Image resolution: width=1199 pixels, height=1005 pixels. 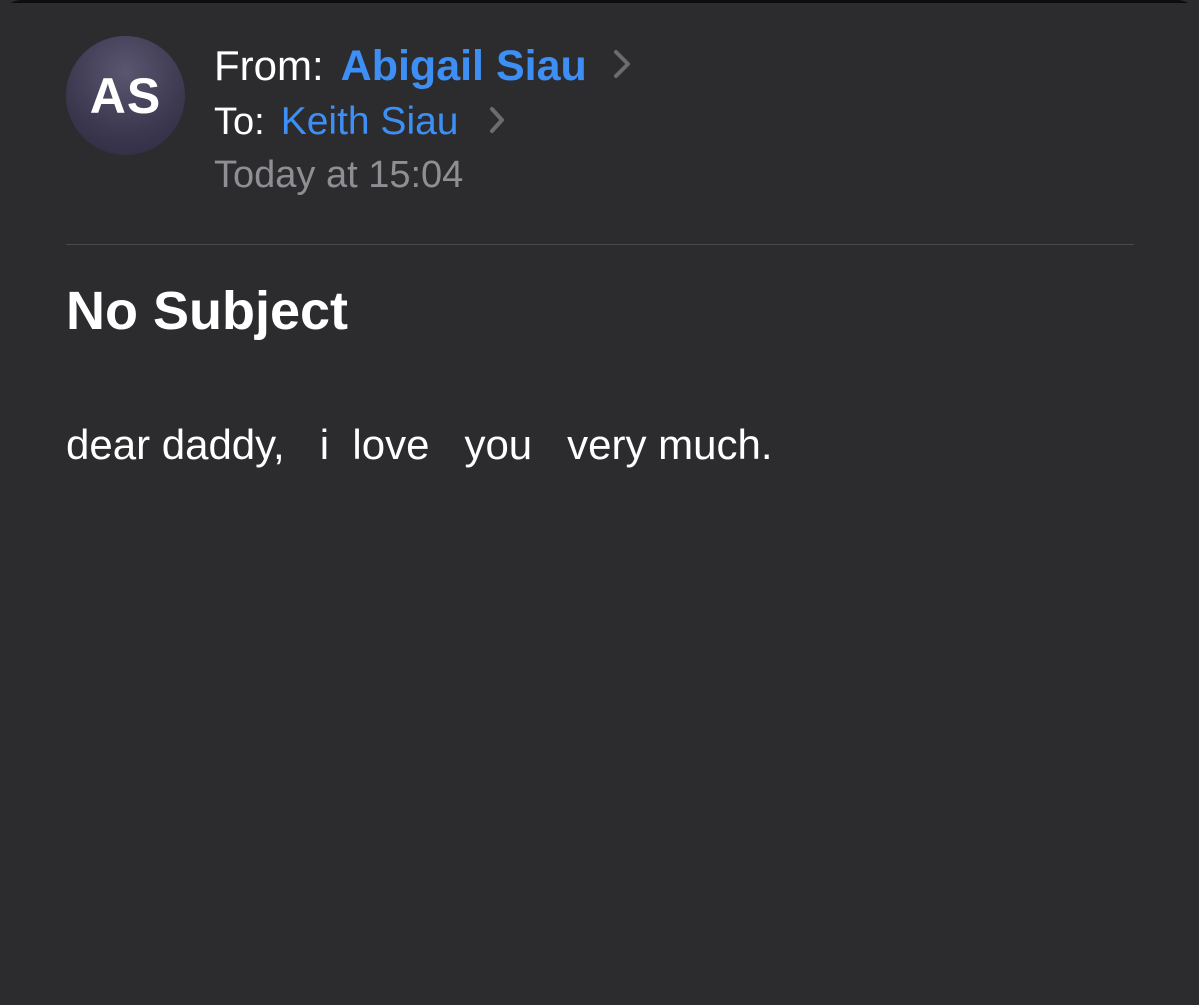 What do you see at coordinates (599, 1) in the screenshot?
I see `top-edge` at bounding box center [599, 1].